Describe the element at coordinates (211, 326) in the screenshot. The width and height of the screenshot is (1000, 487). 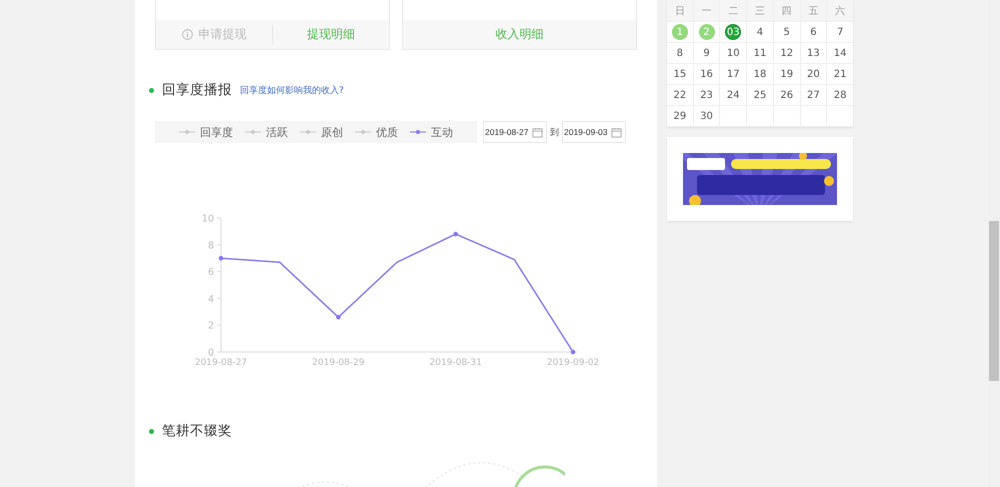
I see `axis-label: 2` at that location.